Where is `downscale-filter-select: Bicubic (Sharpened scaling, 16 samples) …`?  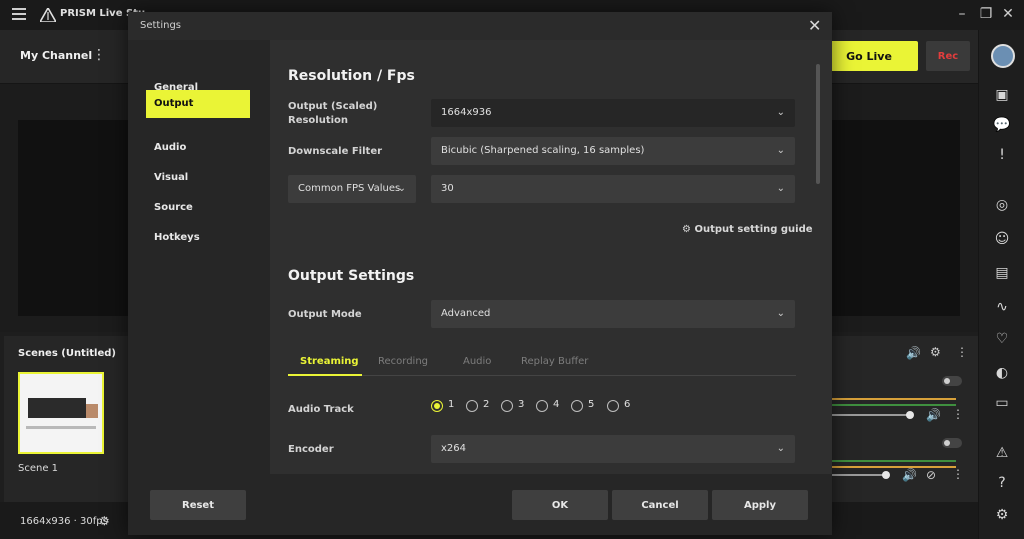 downscale-filter-select: Bicubic (Sharpened scaling, 16 samples) … is located at coordinates (613, 151).